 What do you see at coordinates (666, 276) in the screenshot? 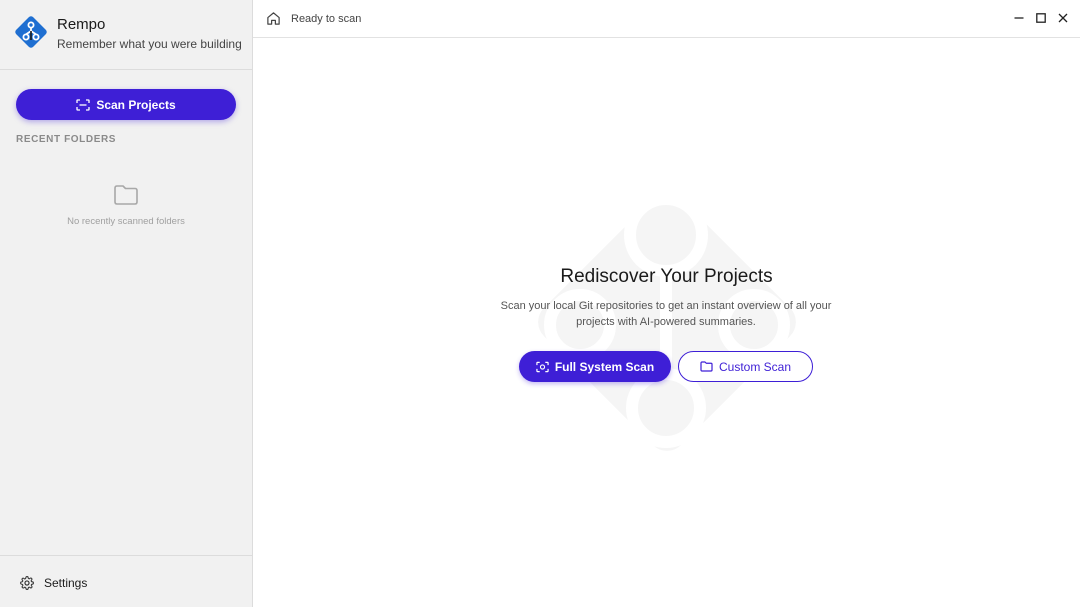
I see `hero-title: Rediscover Your Projects` at bounding box center [666, 276].